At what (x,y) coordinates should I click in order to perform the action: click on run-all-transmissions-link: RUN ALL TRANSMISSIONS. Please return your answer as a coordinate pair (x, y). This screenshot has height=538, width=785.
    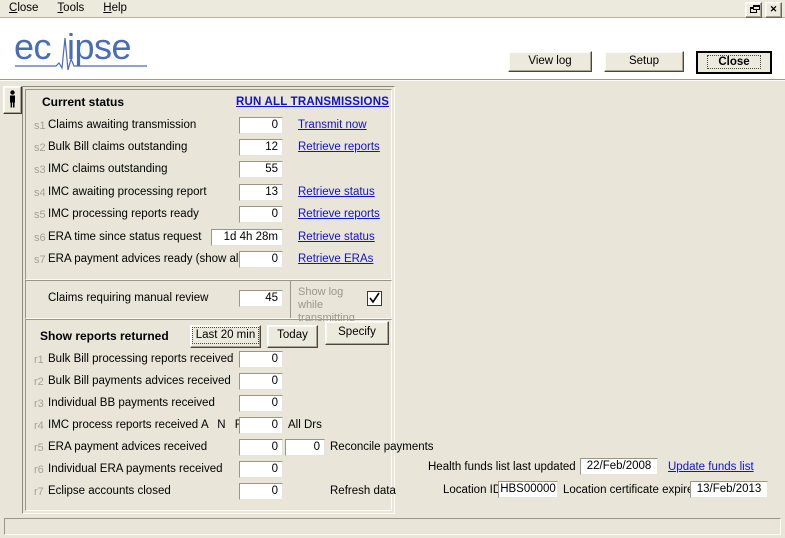
    Looking at the image, I should click on (312, 102).